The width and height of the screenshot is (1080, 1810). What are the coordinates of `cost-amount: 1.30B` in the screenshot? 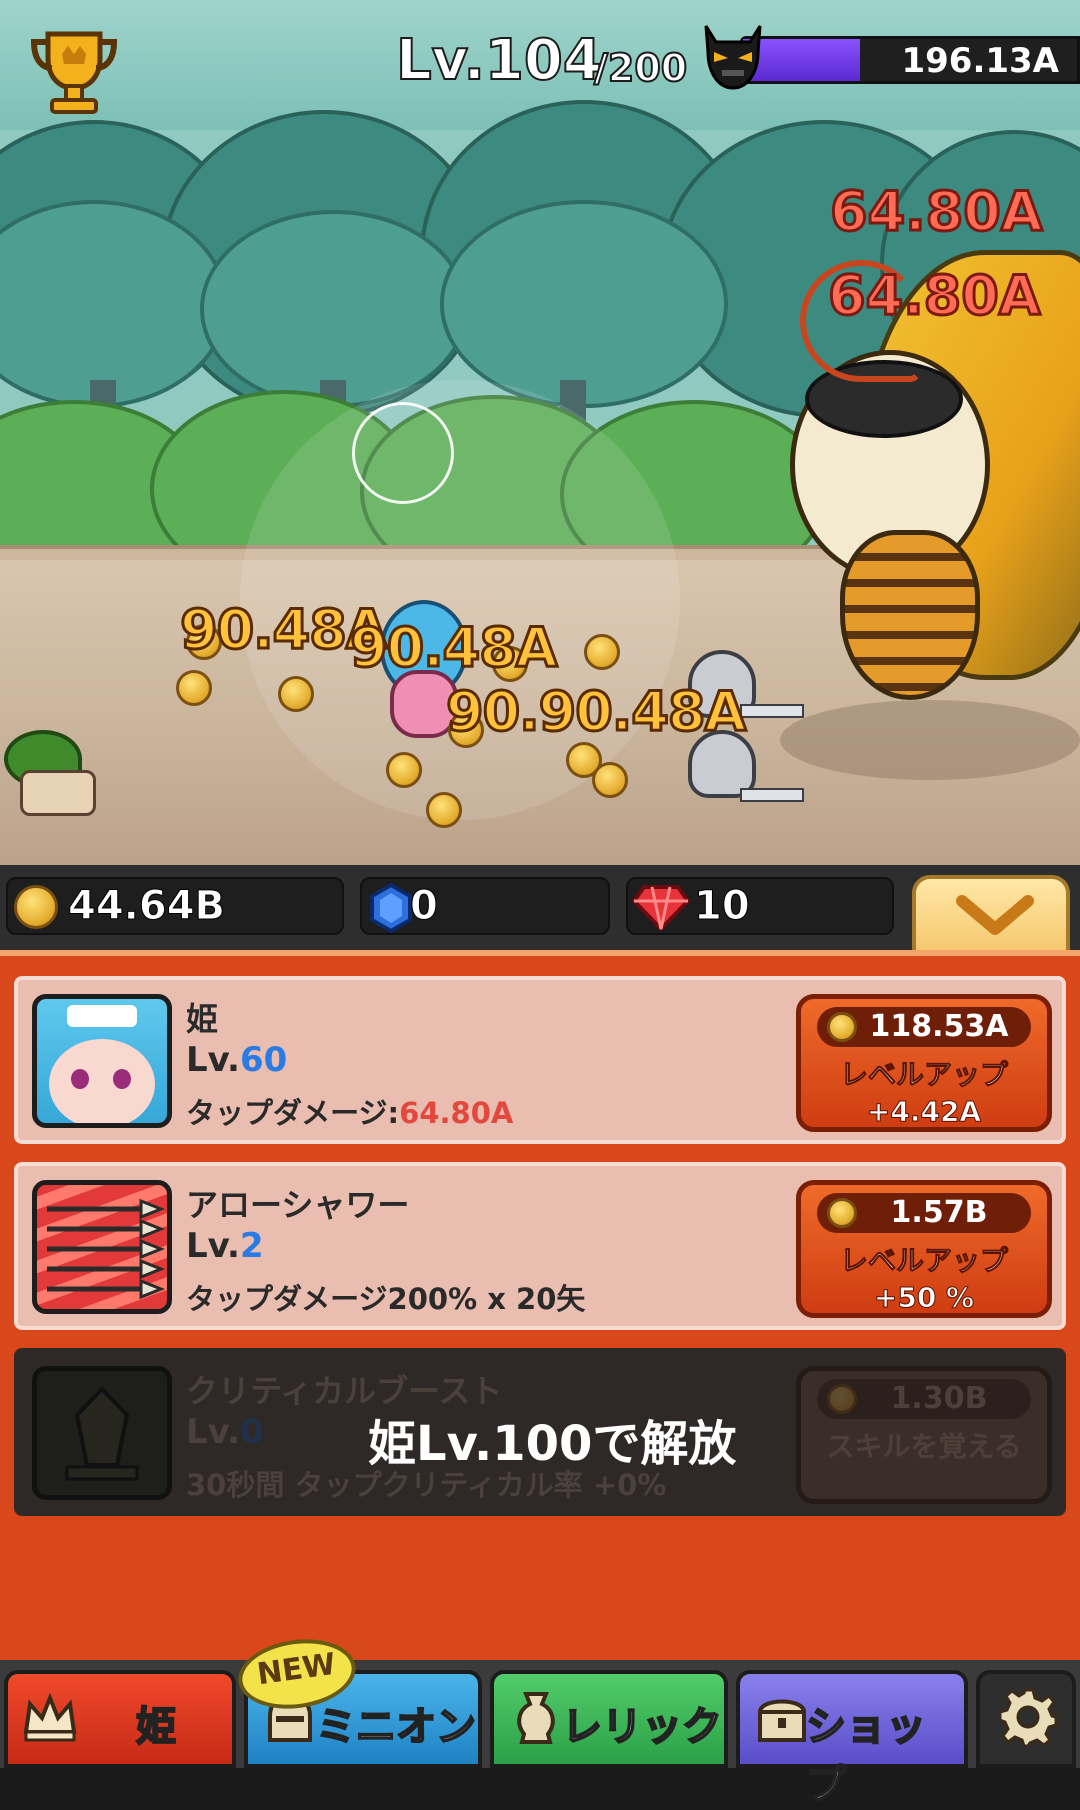 It's located at (939, 1398).